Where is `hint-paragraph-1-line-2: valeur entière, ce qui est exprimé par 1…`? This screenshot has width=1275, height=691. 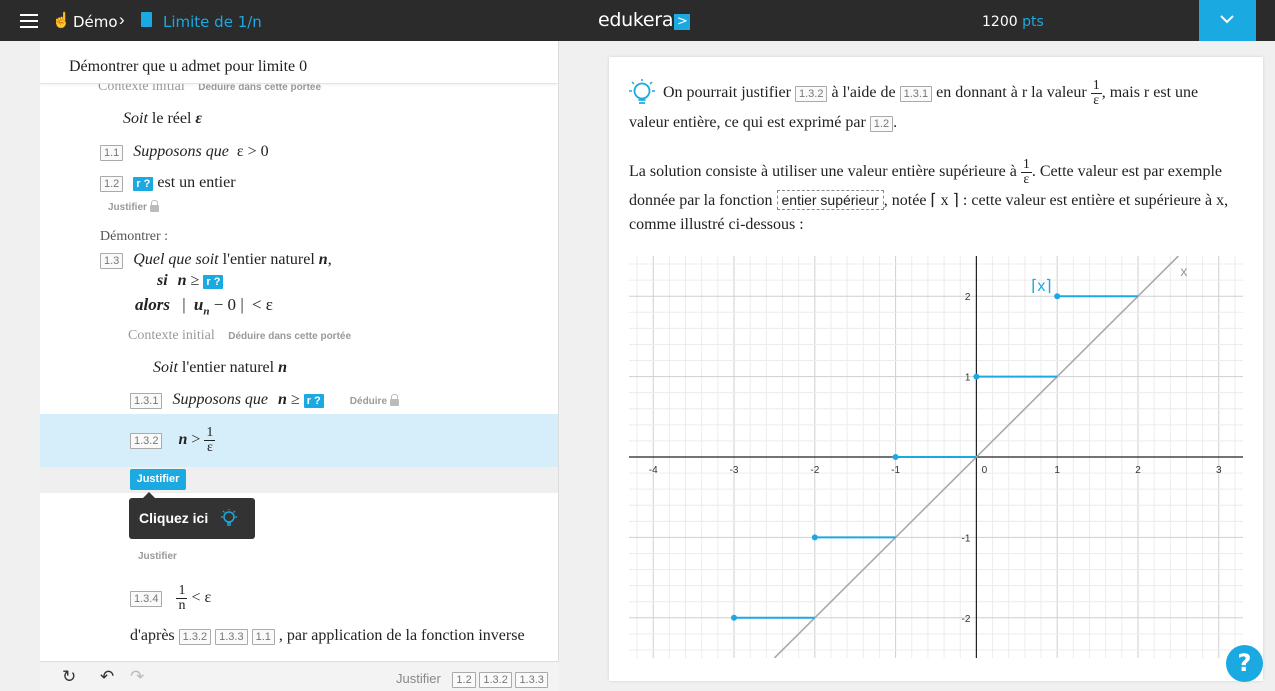 hint-paragraph-1-line-2: valeur entière, ce qui est exprimé par 1… is located at coordinates (763, 122).